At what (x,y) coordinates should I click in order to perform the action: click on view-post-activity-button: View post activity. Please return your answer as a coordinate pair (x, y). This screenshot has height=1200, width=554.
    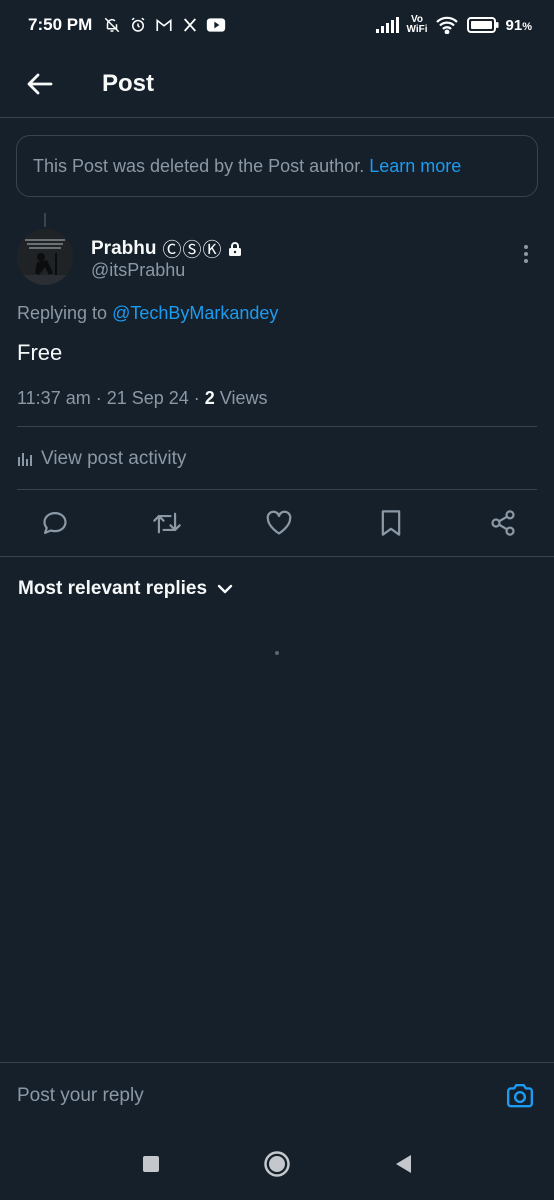
    Looking at the image, I should click on (101, 459).